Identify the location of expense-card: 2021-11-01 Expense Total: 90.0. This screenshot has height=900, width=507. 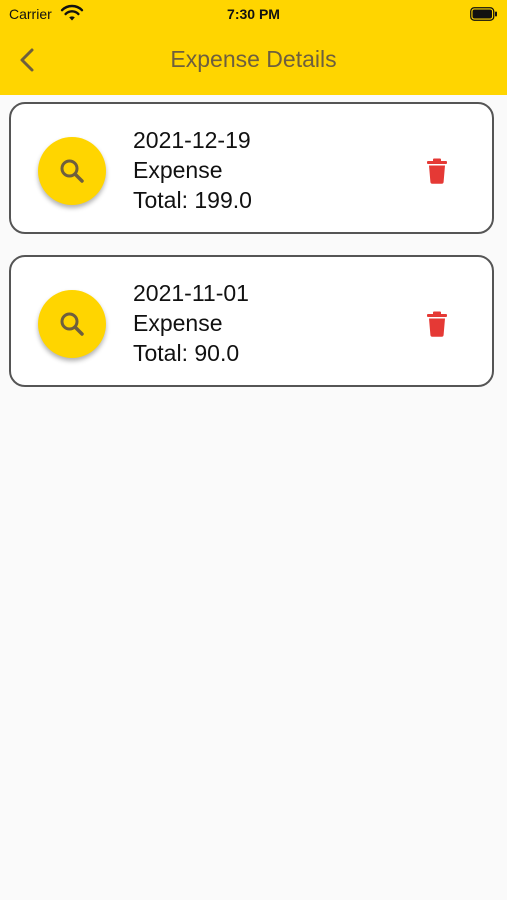
(251, 321).